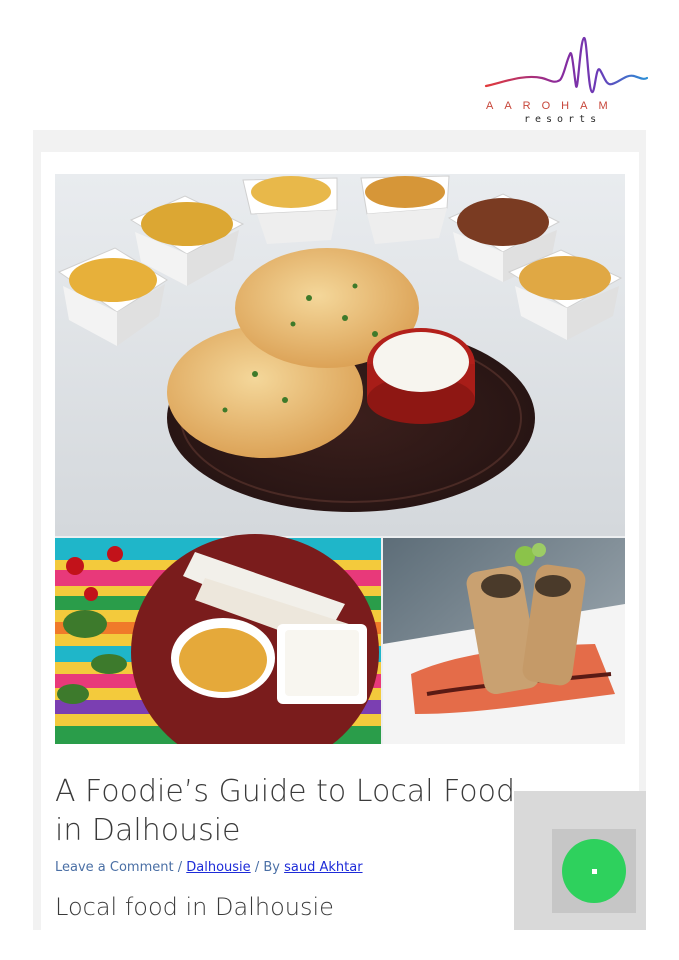 The height and width of the screenshot is (960, 679). What do you see at coordinates (563, 119) in the screenshot?
I see `logo-subtitle: resorts` at bounding box center [563, 119].